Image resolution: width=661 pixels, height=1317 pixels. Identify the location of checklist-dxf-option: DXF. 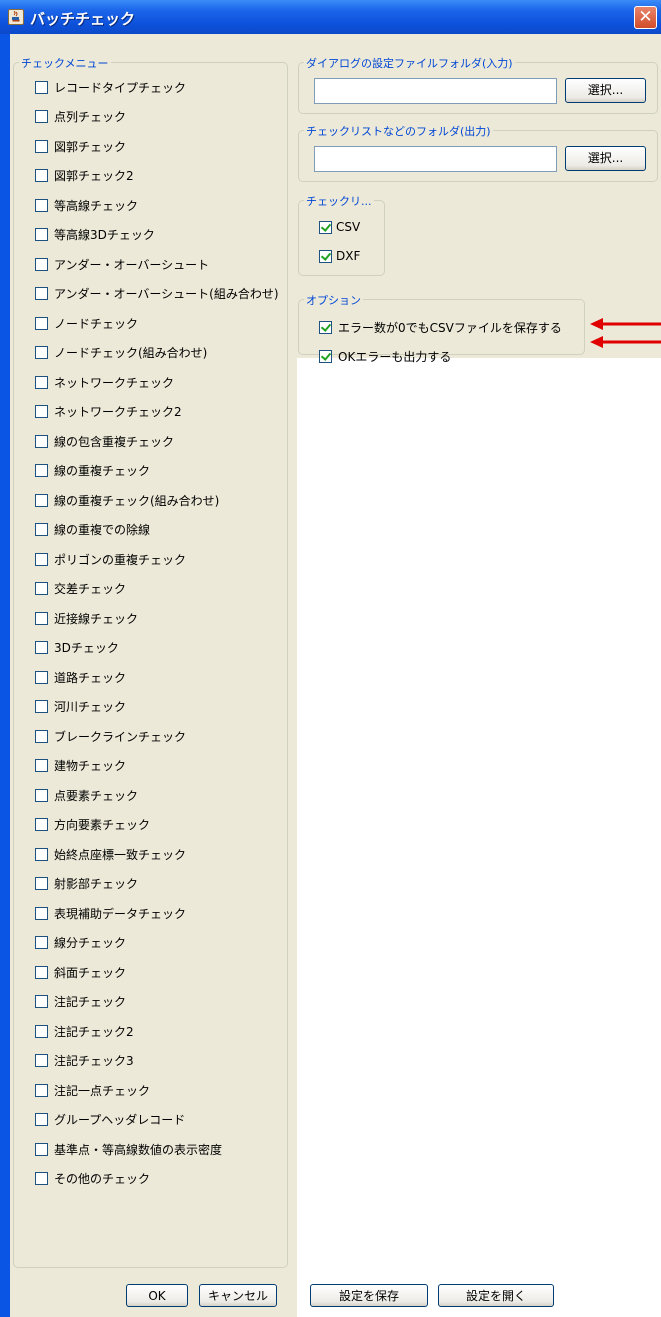
(339, 256).